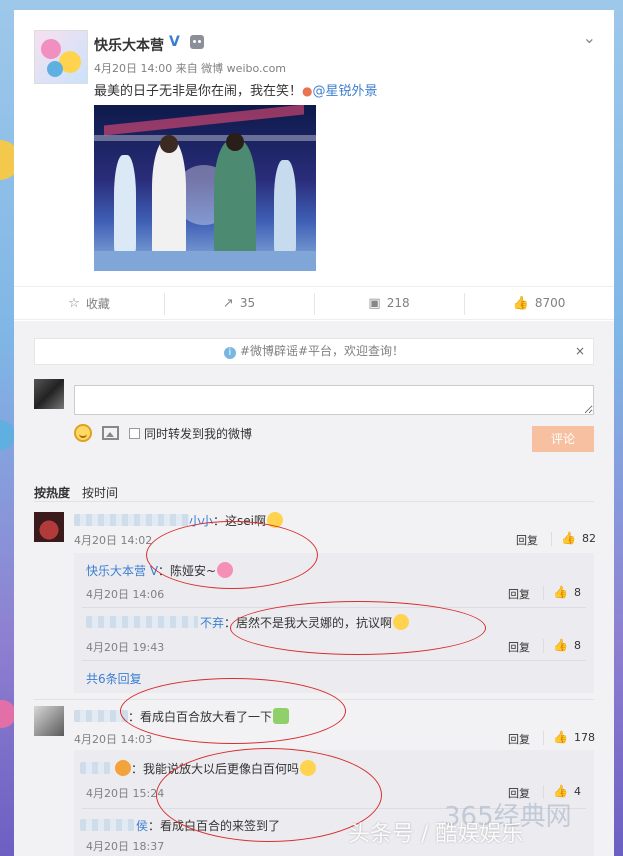  I want to click on more-replies-link: 共6条回复, so click(114, 678).